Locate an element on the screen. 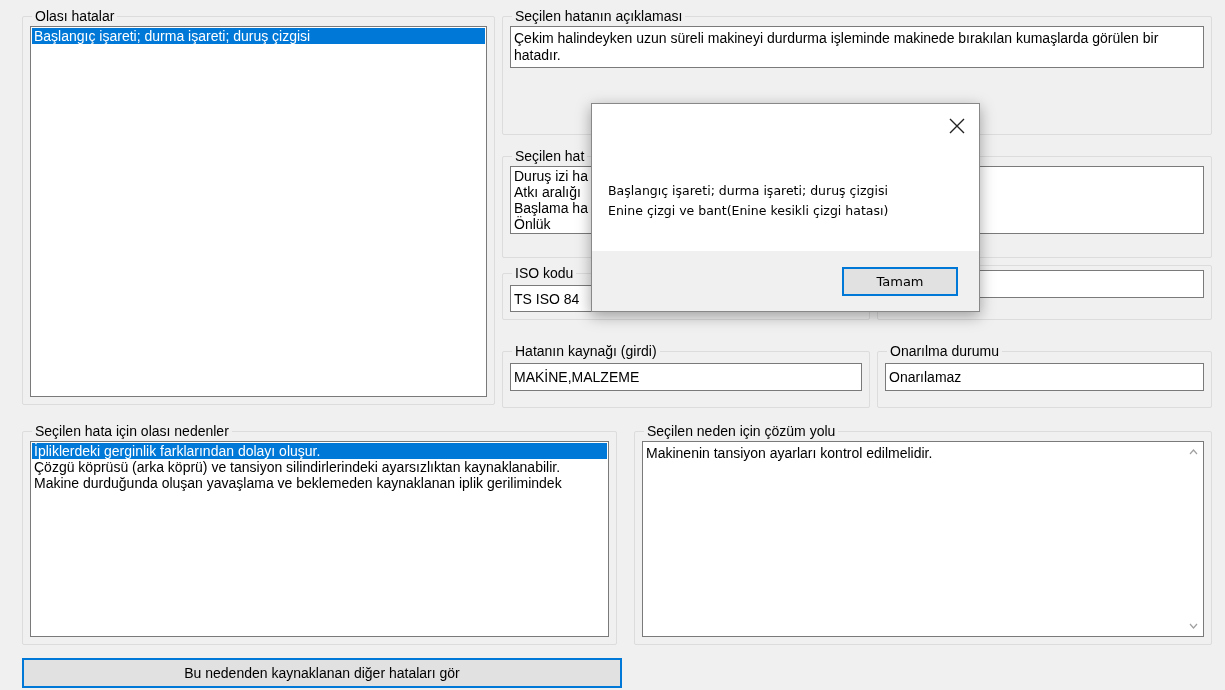 The height and width of the screenshot is (690, 1225). group-title: Olası hatalar is located at coordinates (75, 16).